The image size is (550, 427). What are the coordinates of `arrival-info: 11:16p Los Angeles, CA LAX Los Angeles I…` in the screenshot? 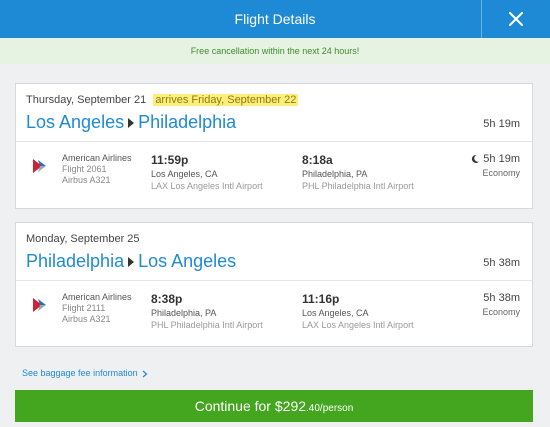 It's located at (358, 311).